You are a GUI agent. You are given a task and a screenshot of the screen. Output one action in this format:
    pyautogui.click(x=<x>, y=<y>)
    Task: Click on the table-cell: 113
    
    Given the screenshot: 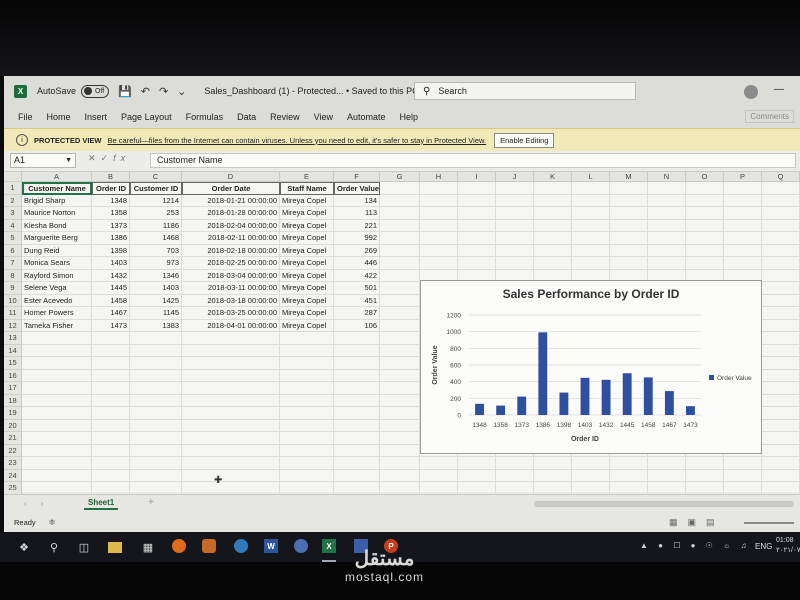 What is the action you would take?
    pyautogui.click(x=357, y=213)
    